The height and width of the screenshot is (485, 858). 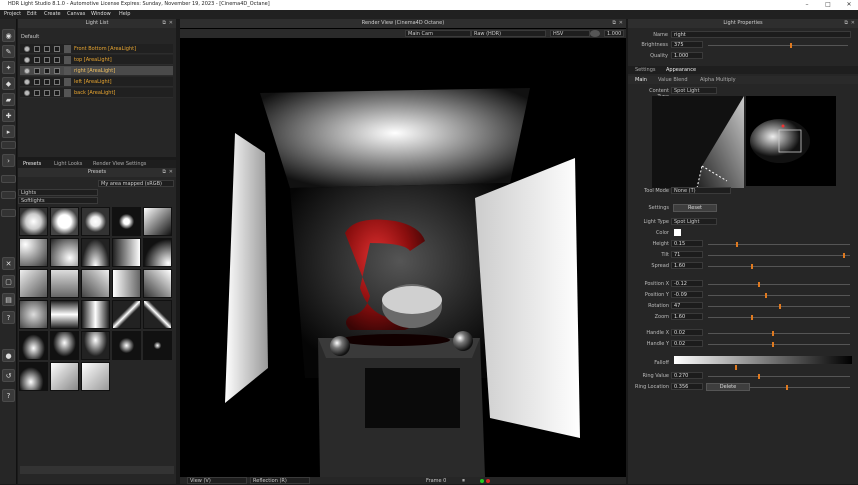 I want to click on color-swatch, so click(x=677, y=232).